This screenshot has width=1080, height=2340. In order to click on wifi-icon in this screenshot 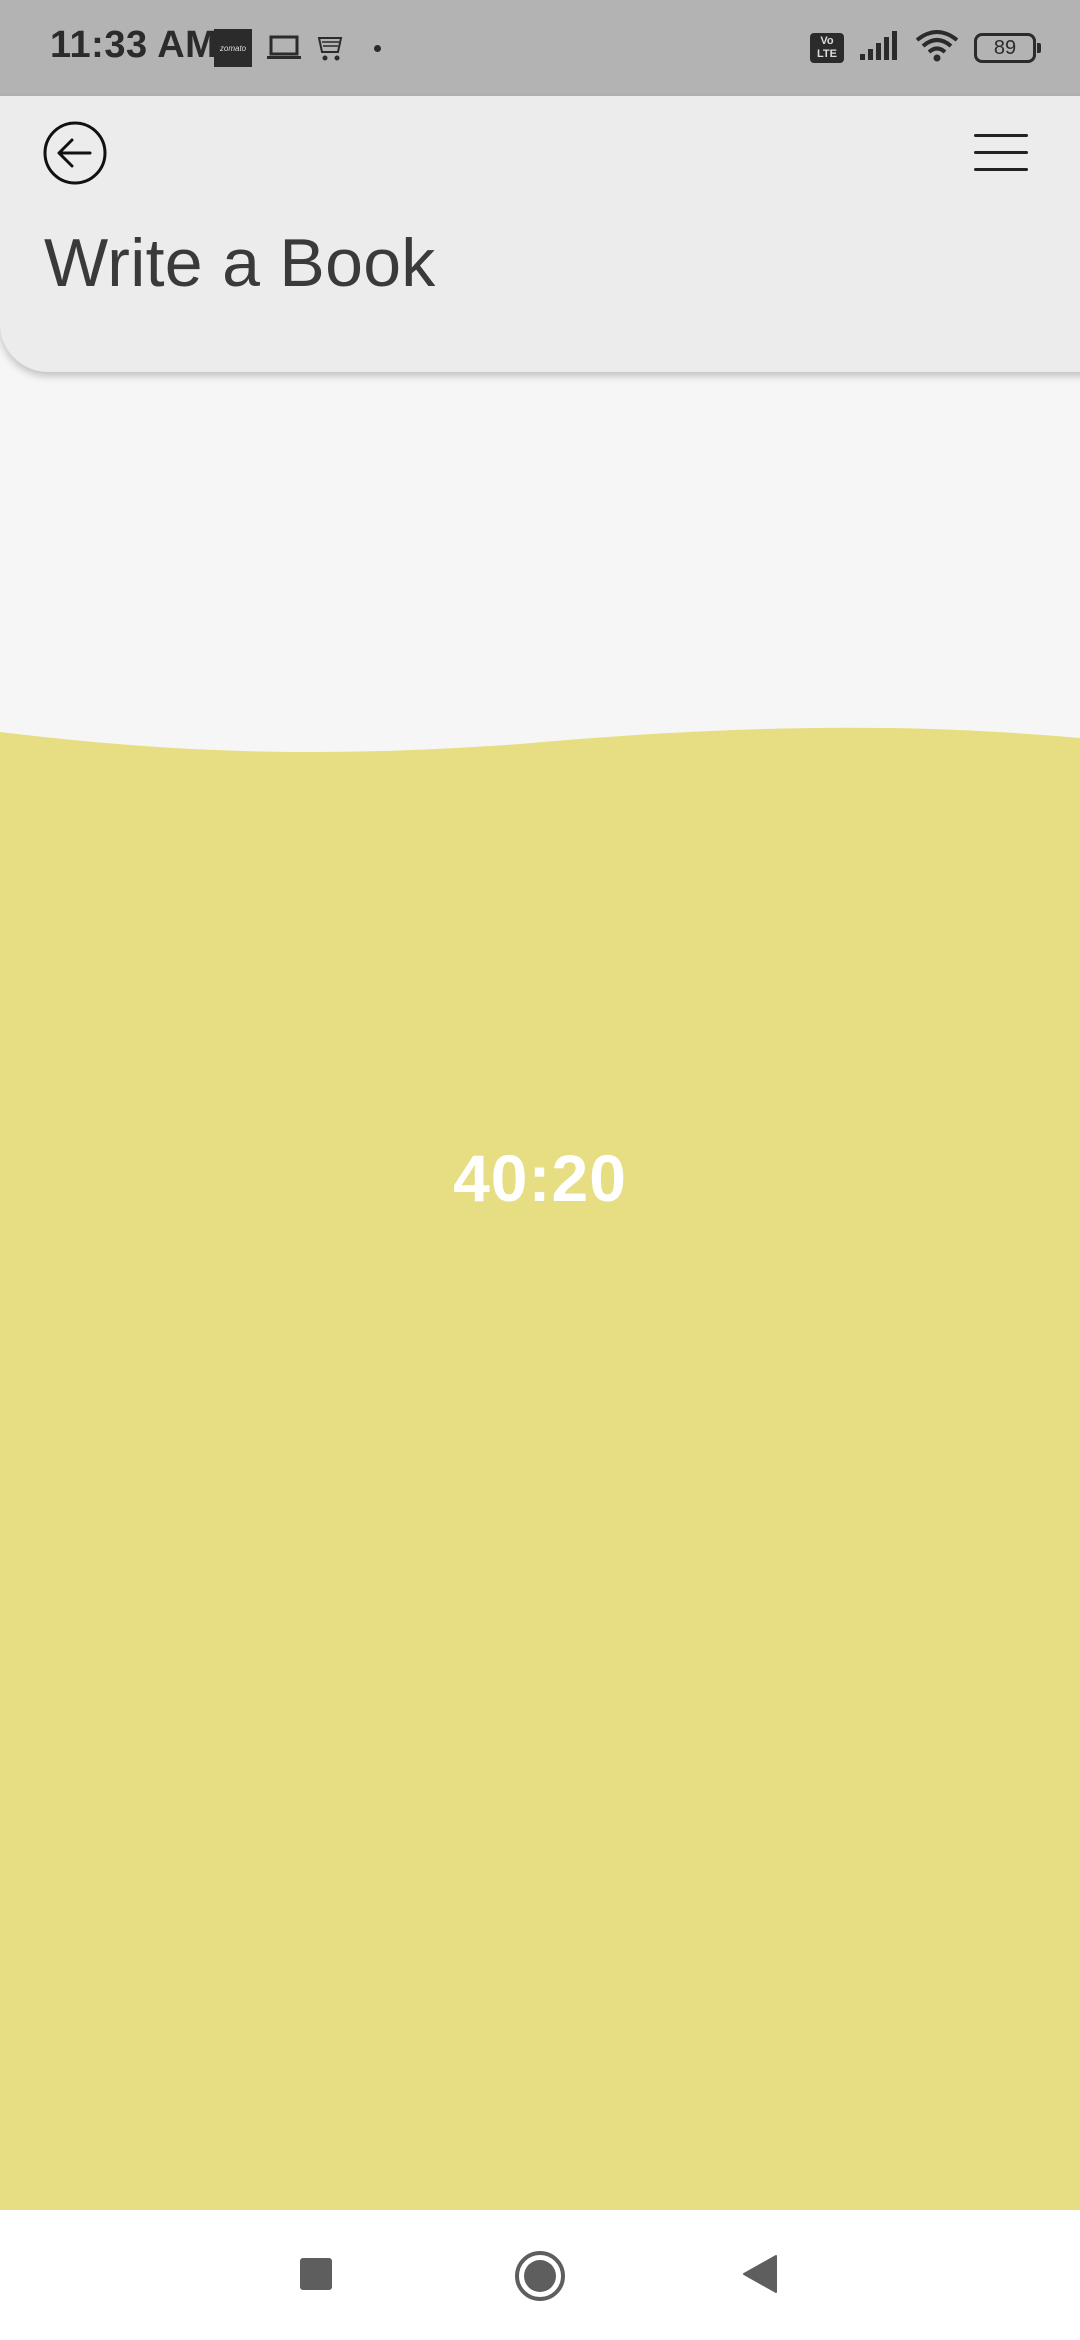, I will do `click(937, 48)`.